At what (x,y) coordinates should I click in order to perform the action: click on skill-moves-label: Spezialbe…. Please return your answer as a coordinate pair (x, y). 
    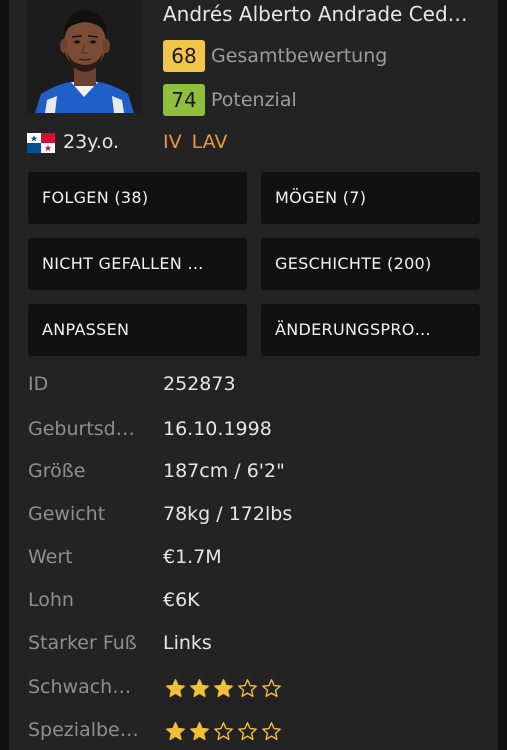
    Looking at the image, I should click on (83, 730).